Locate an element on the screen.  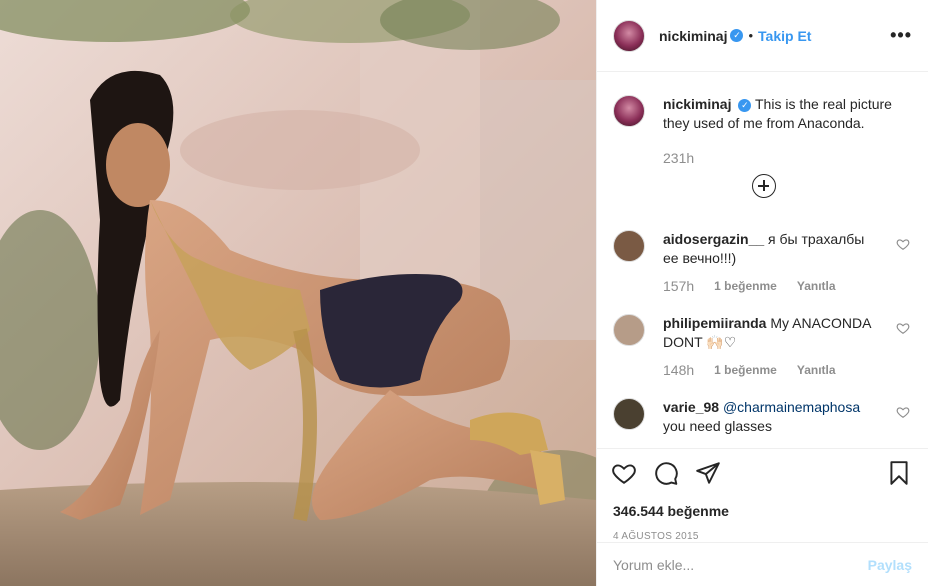
comment-icon is located at coordinates (666, 473).